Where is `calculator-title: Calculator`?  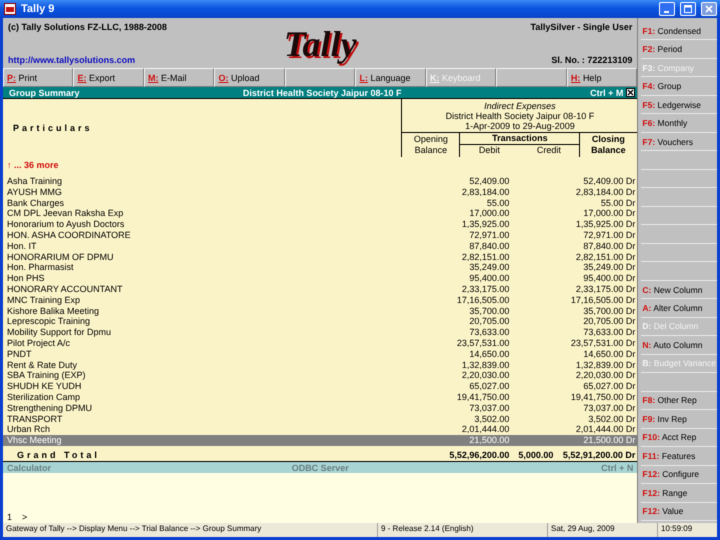 calculator-title: Calculator is located at coordinates (29, 467).